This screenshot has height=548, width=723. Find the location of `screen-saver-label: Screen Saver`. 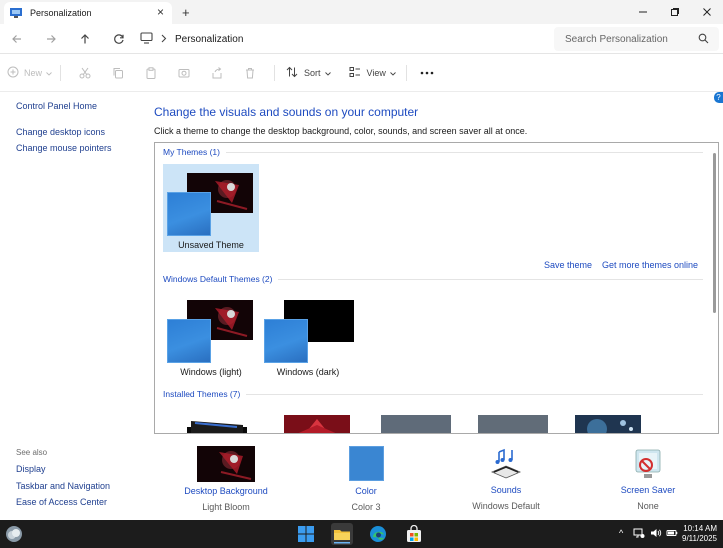

screen-saver-label: Screen Saver is located at coordinates (648, 490).